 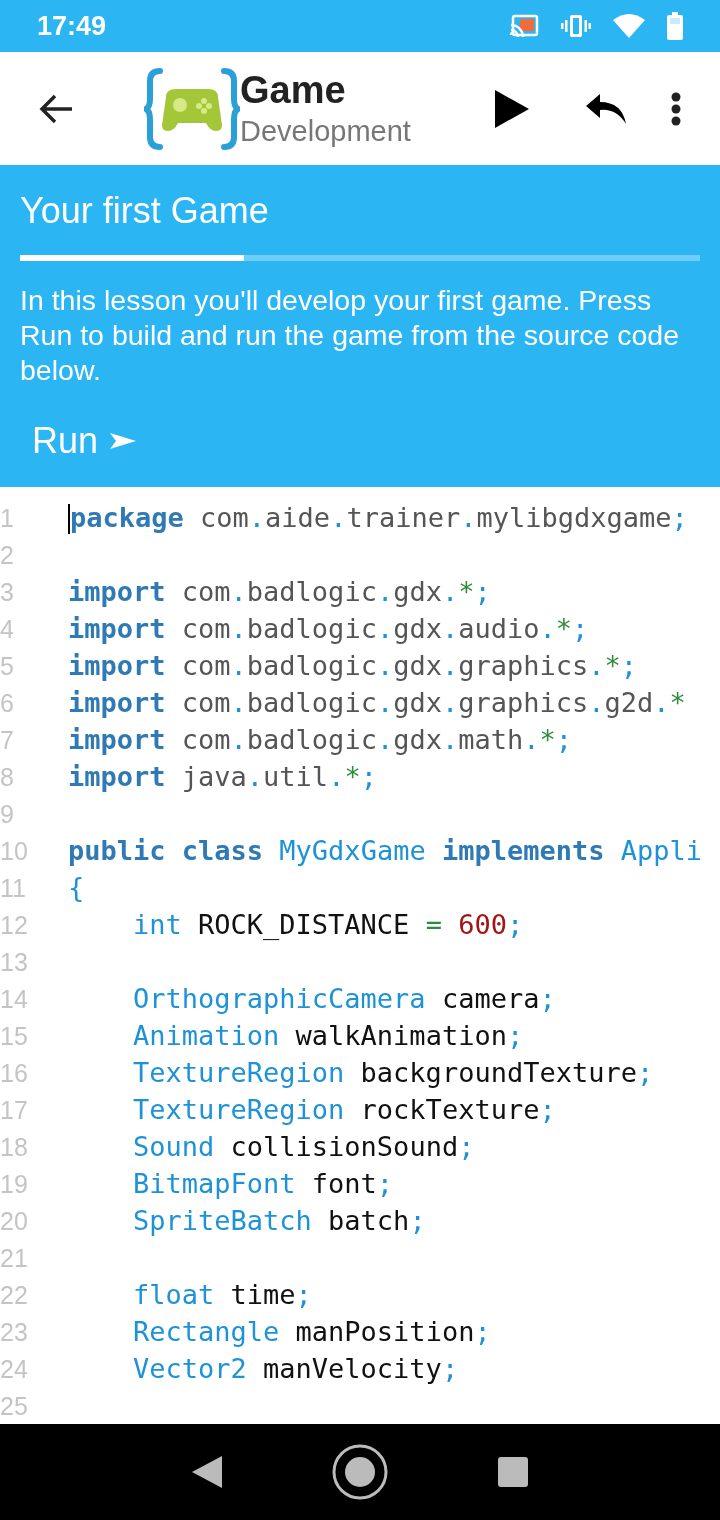 I want to click on code-line: public class MyGdxGame implements Appli, so click(x=385, y=851).